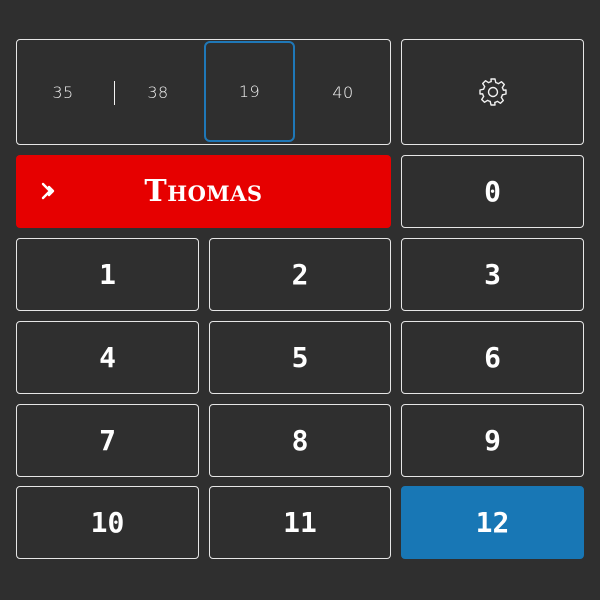 This screenshot has height=600, width=600. What do you see at coordinates (63, 92) in the screenshot?
I see `score-item: 35` at bounding box center [63, 92].